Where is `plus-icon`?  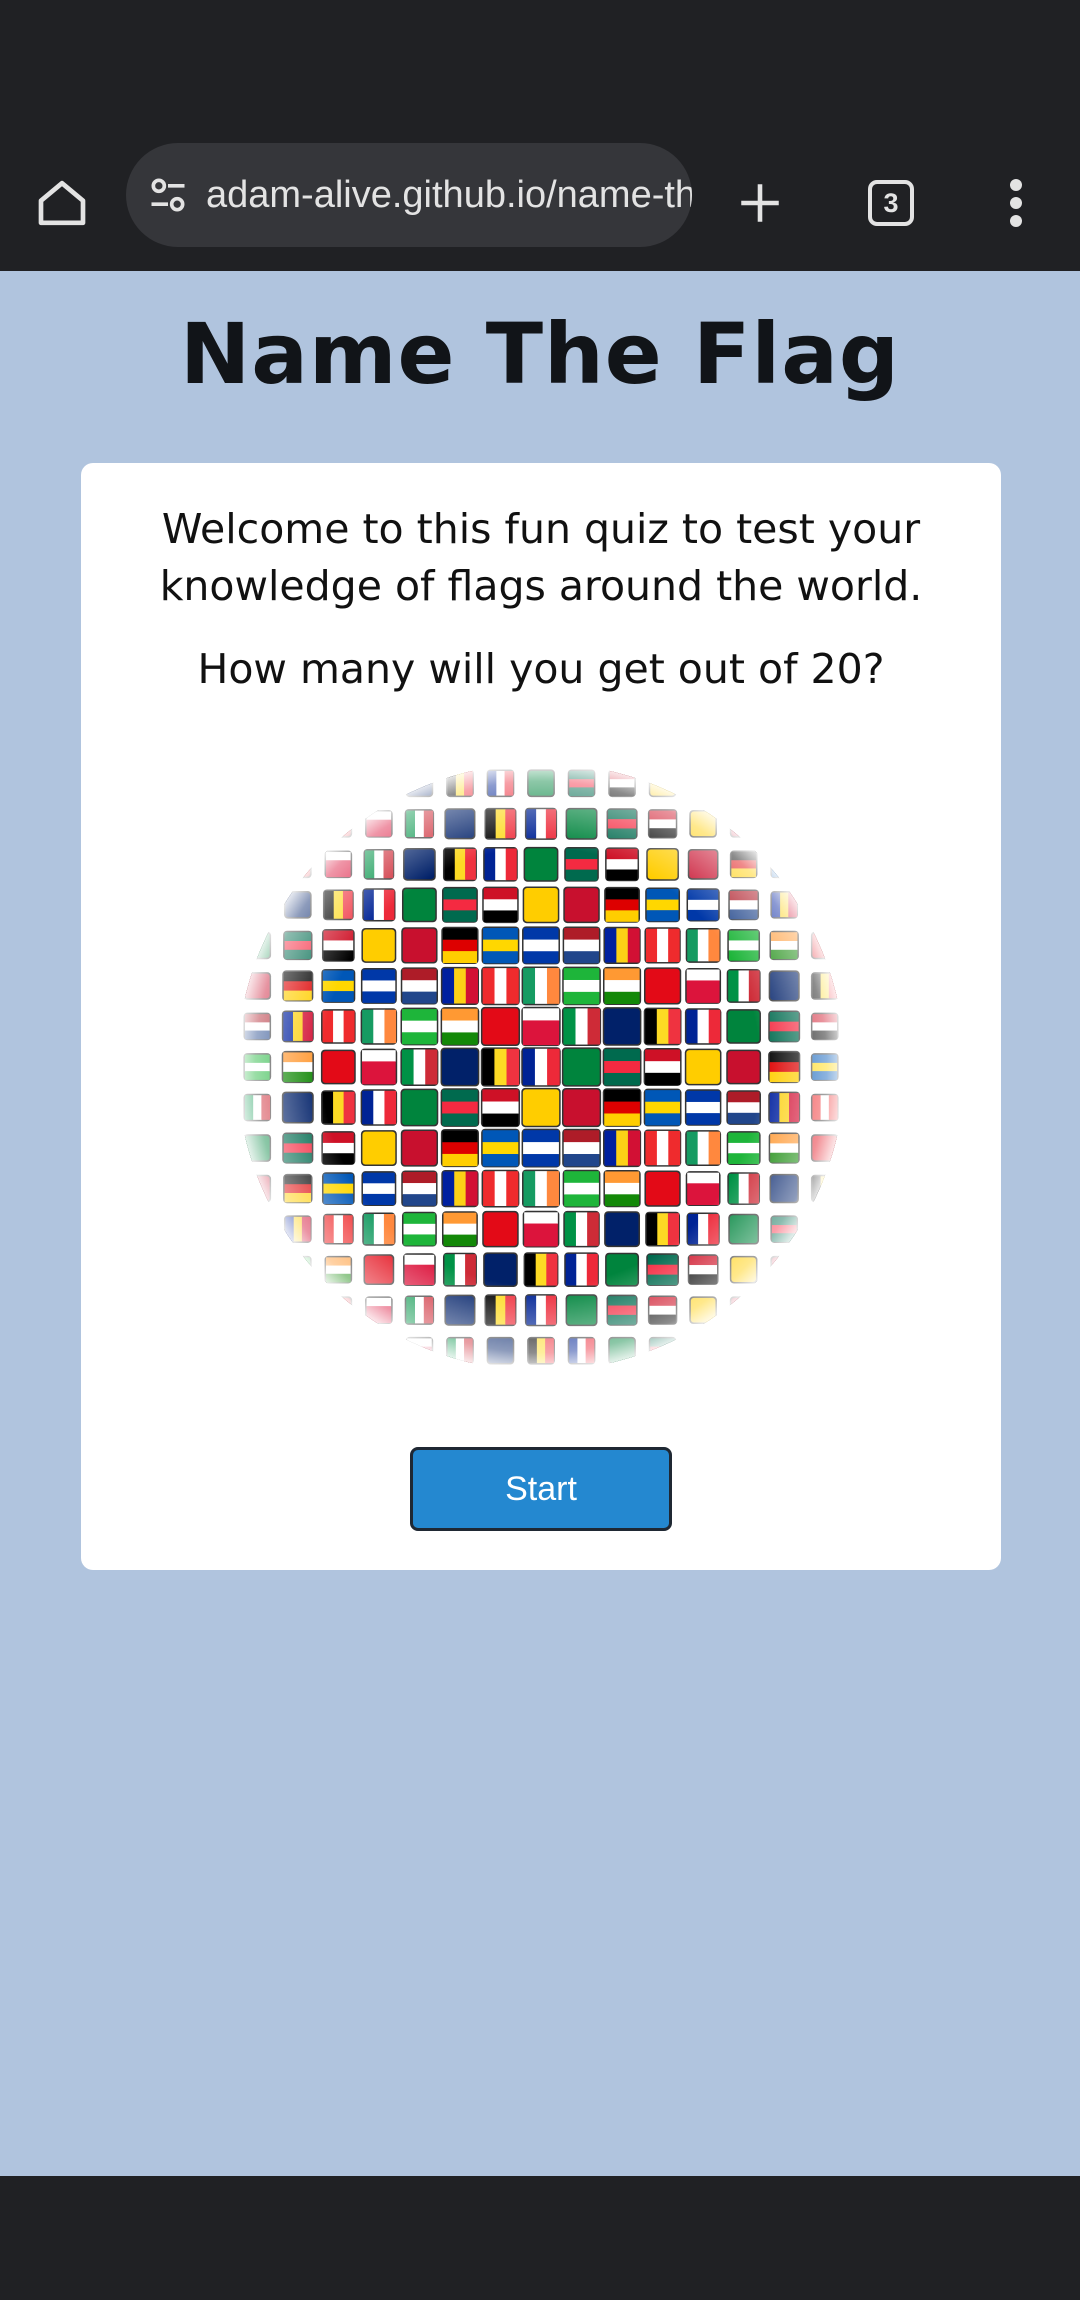
plus-icon is located at coordinates (760, 203).